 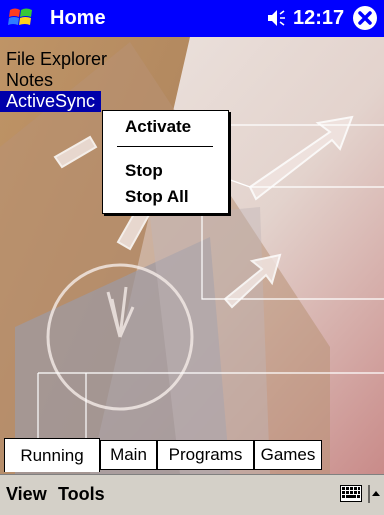 I want to click on keyboard-icon, so click(x=351, y=493).